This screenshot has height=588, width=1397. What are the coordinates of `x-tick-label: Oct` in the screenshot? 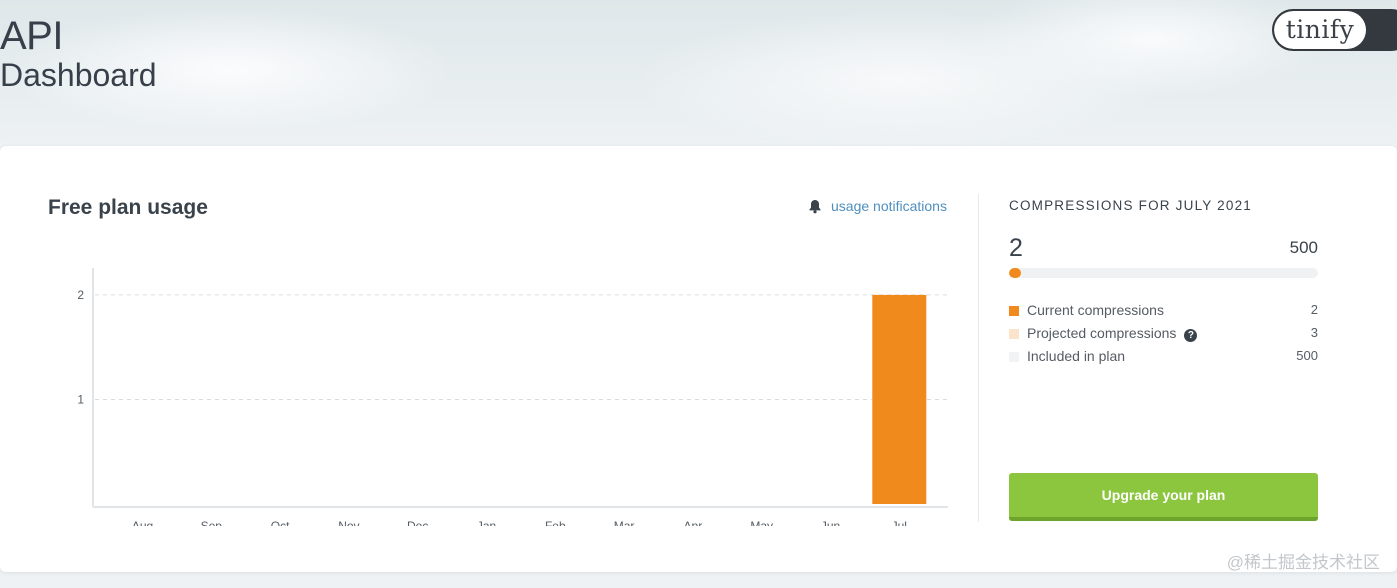 It's located at (280, 522).